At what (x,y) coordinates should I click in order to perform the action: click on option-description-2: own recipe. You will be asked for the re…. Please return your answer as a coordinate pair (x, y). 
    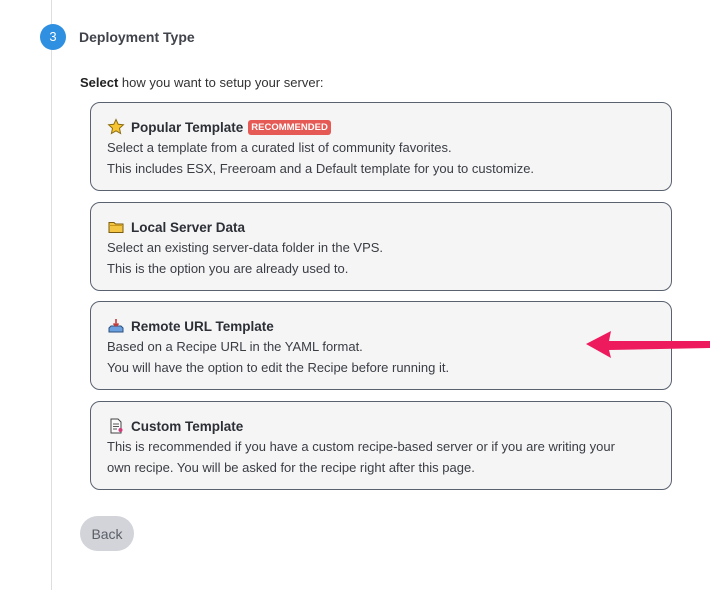
    Looking at the image, I should click on (291, 467).